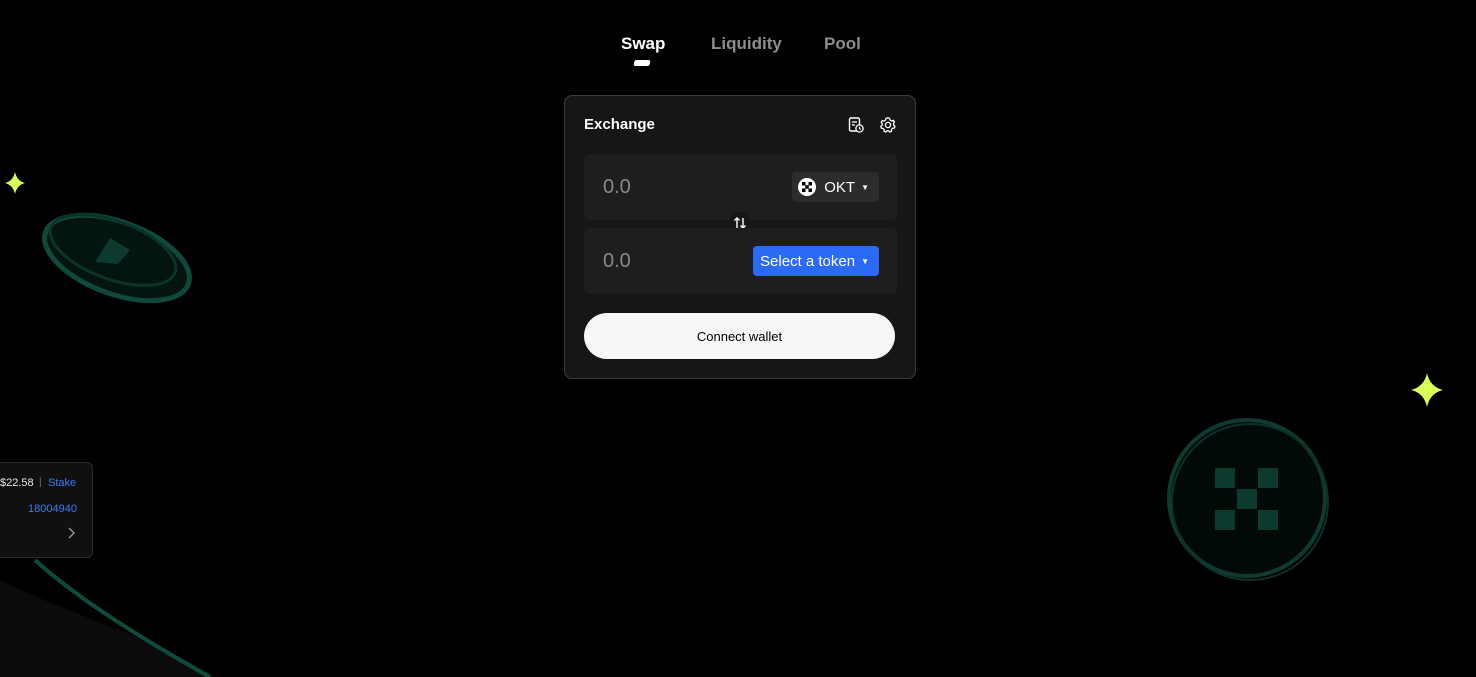  Describe the element at coordinates (107, 628) in the screenshot. I see `arc-decoration` at that location.